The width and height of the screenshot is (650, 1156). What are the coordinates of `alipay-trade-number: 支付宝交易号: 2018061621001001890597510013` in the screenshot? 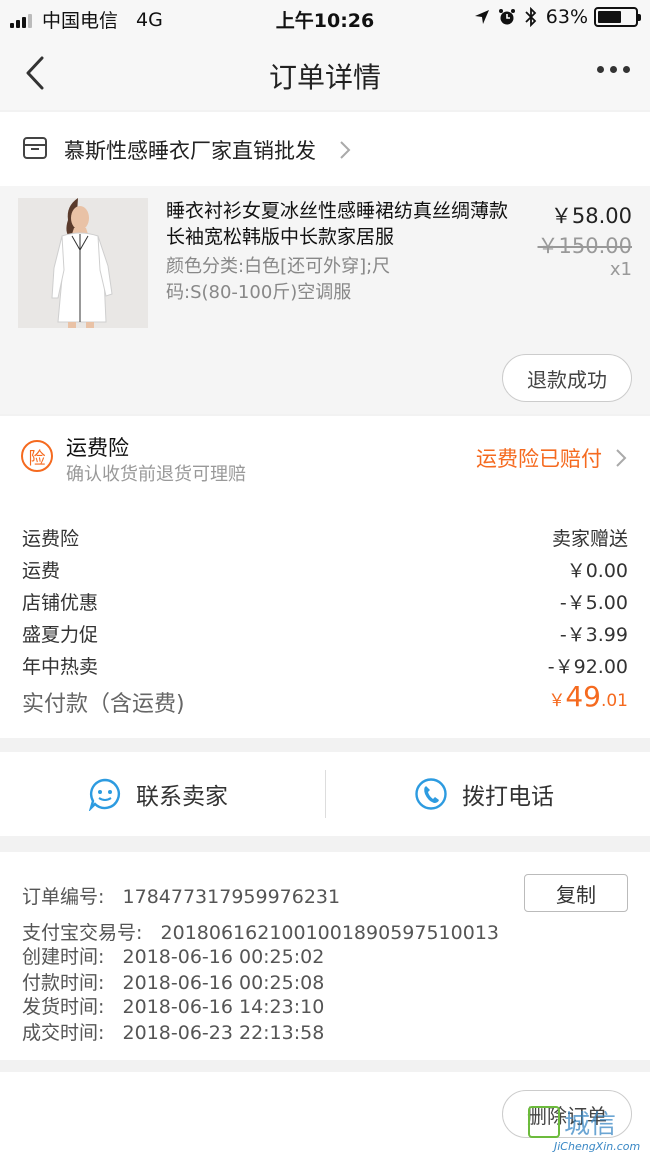 It's located at (260, 933).